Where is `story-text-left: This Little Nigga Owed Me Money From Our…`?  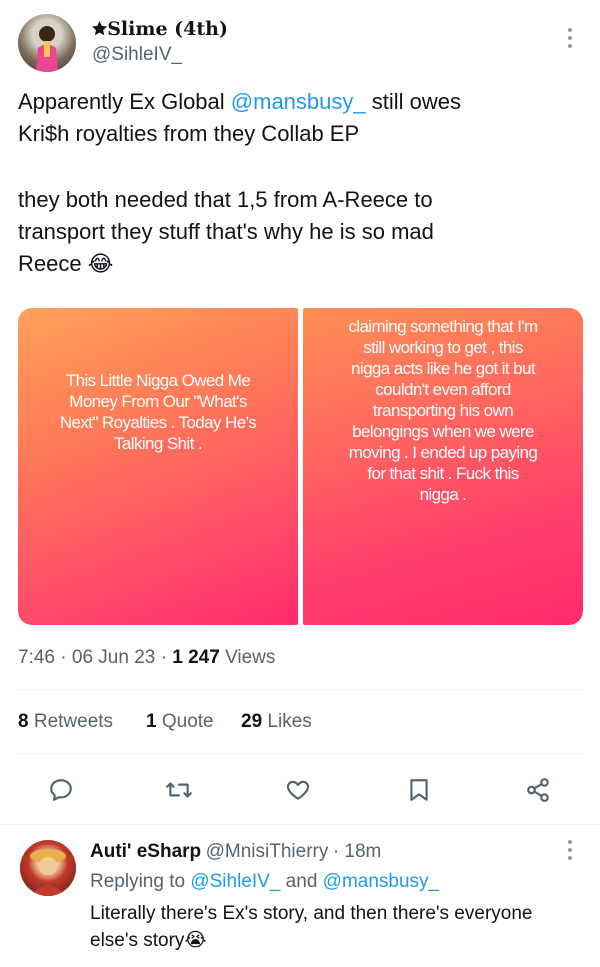 story-text-left: This Little Nigga Owed Me Money From Our… is located at coordinates (158, 412).